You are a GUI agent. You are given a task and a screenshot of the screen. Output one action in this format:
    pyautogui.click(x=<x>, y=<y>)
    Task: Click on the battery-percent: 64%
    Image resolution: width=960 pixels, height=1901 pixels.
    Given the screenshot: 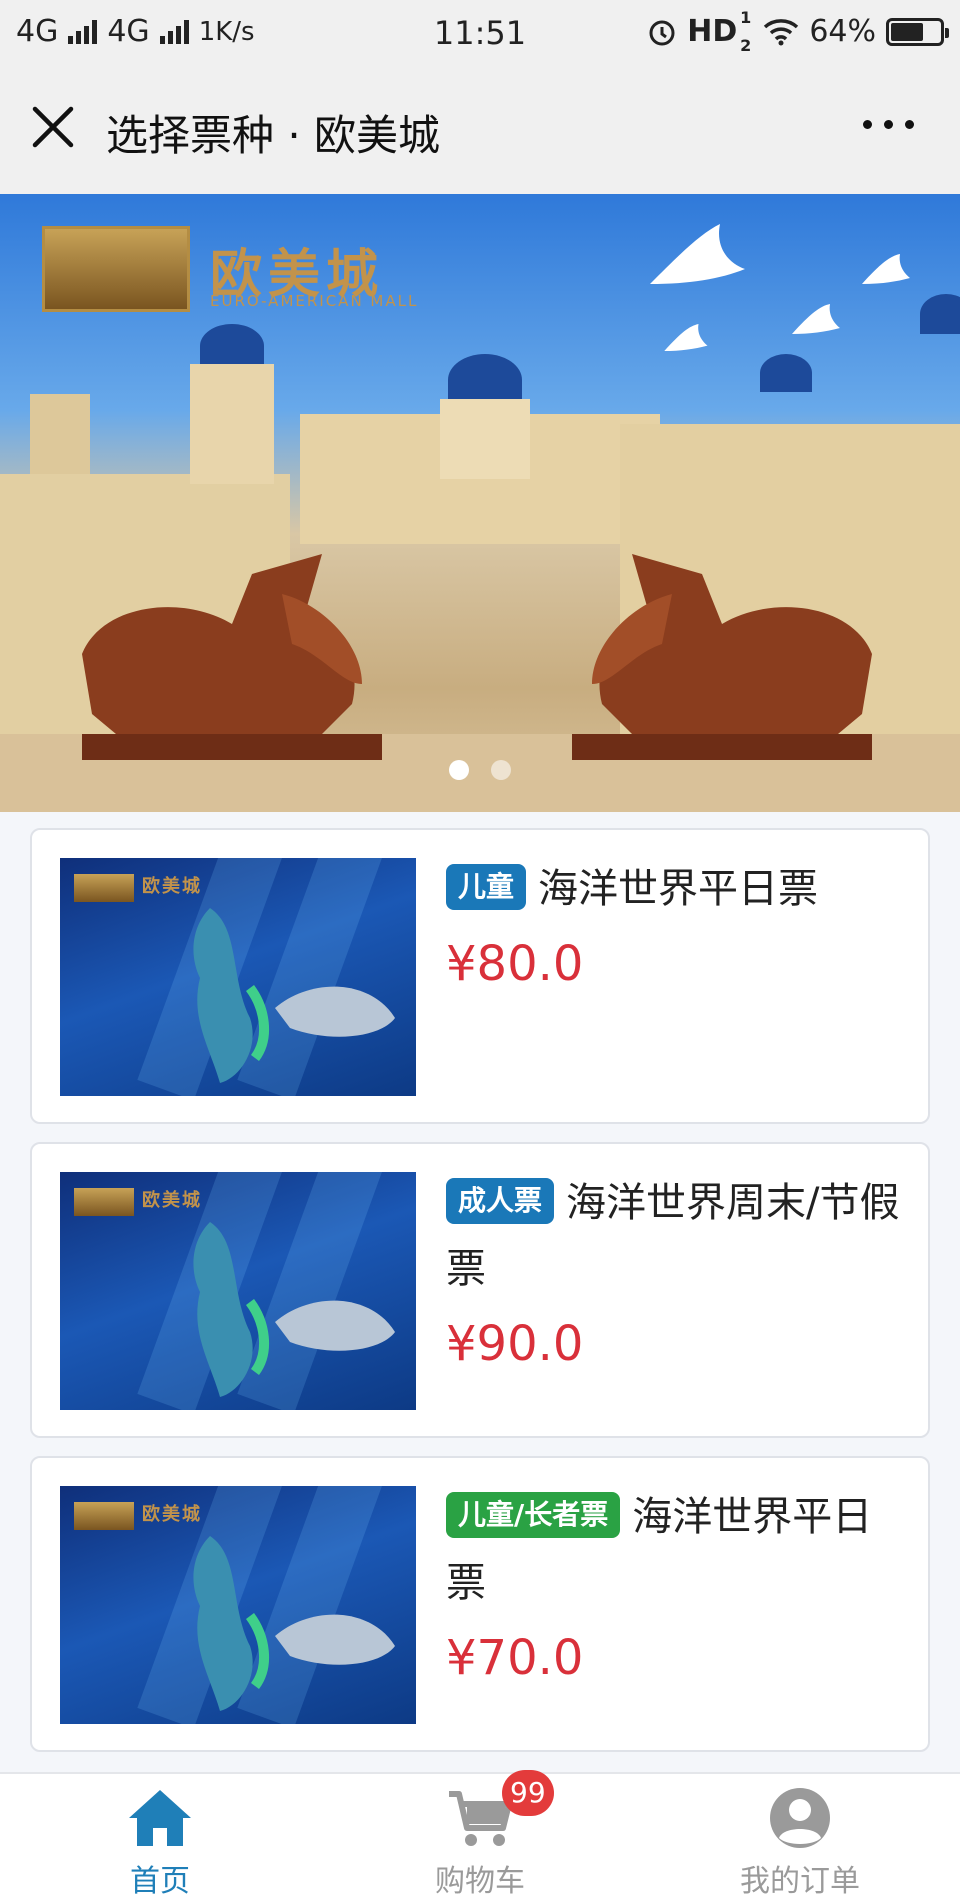 What is the action you would take?
    pyautogui.click(x=842, y=31)
    